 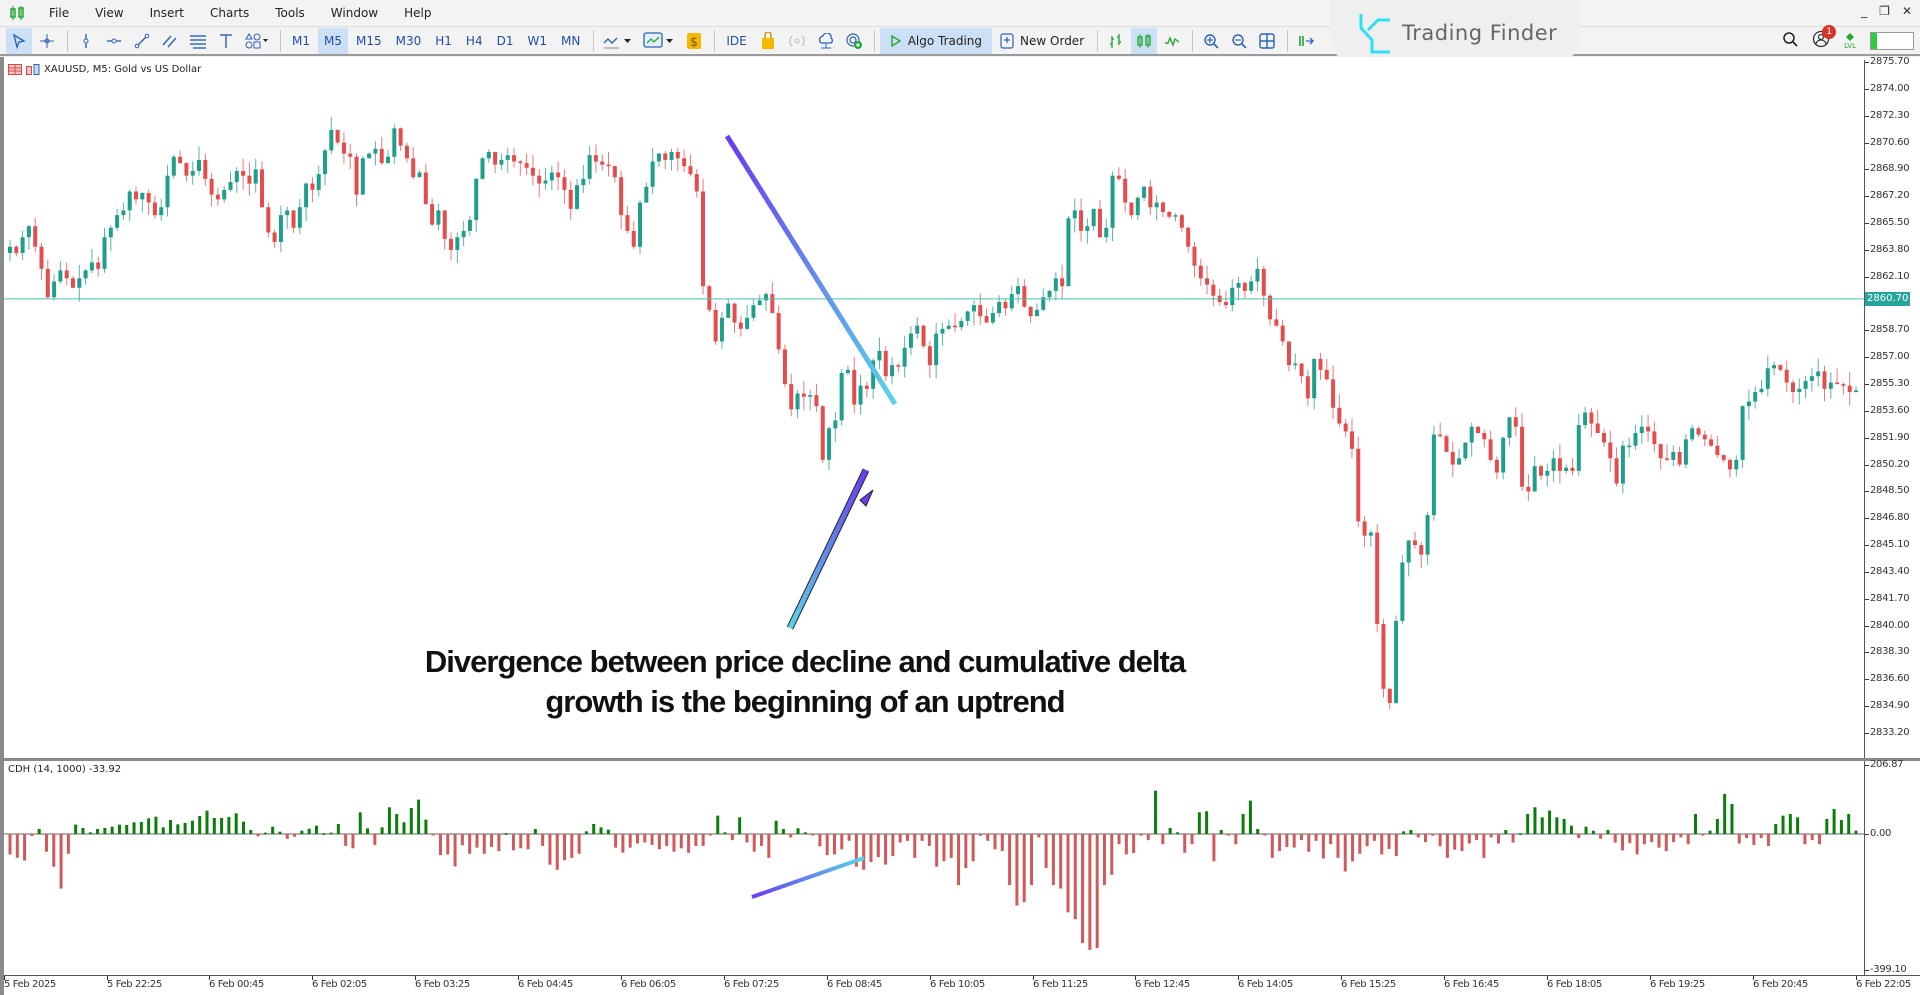 I want to click on timeframe-h1: H1, so click(x=443, y=41).